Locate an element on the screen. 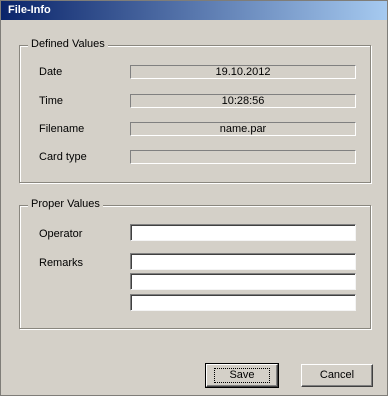  filename-label: Filename is located at coordinates (62, 129).